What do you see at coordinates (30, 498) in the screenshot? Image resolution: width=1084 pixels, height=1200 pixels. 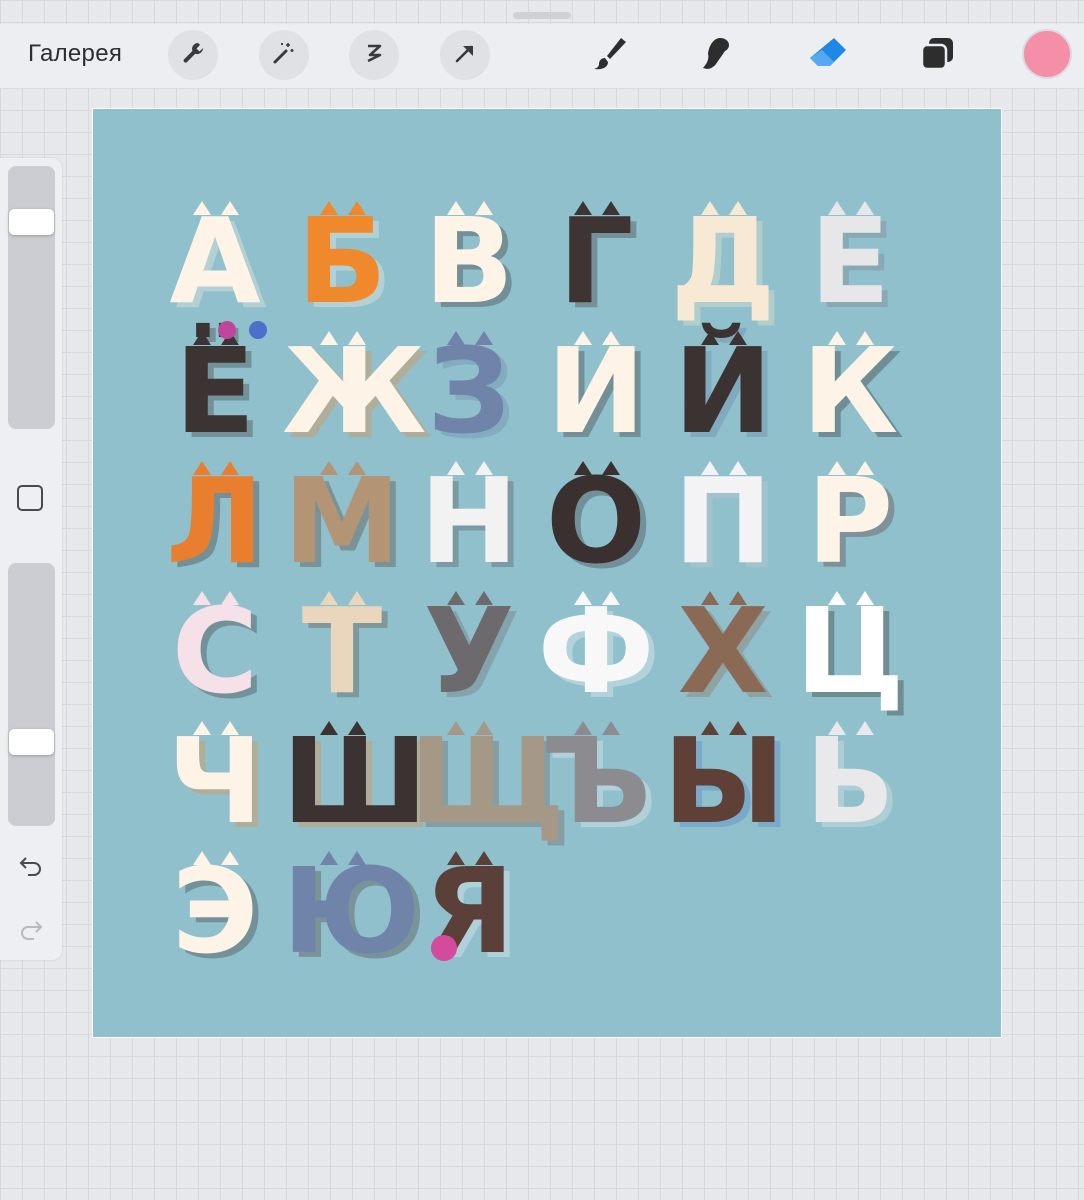 I see `modify-button` at bounding box center [30, 498].